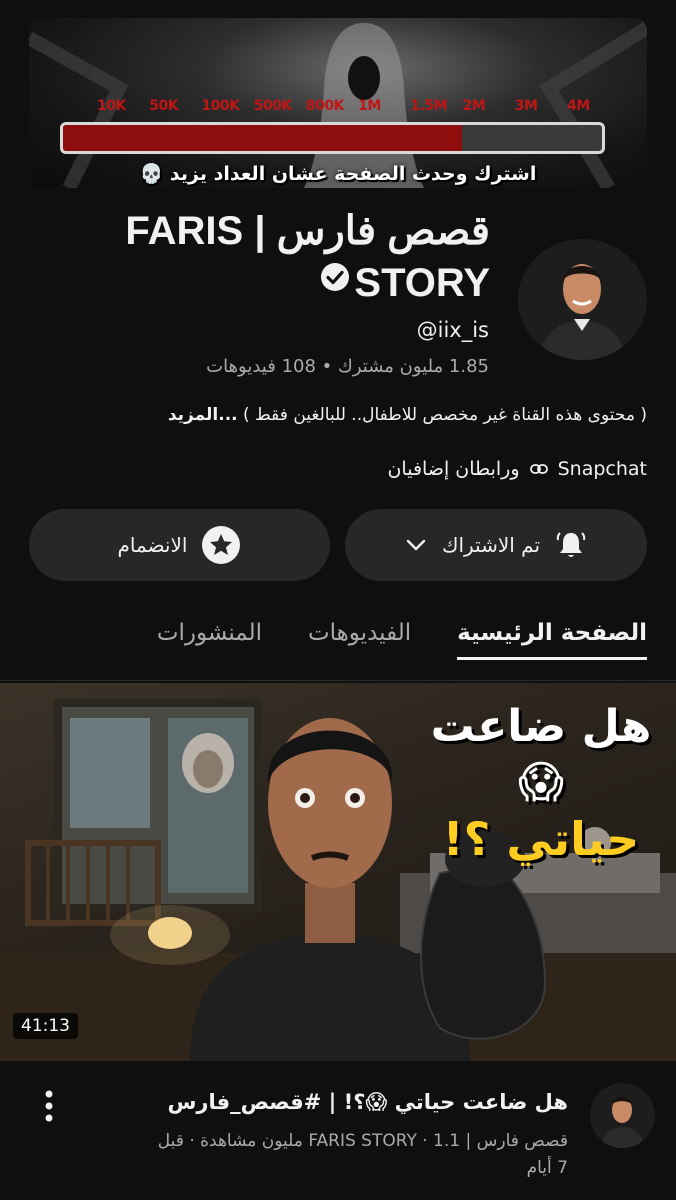 The height and width of the screenshot is (1200, 676). I want to click on star-badge-icon, so click(221, 545).